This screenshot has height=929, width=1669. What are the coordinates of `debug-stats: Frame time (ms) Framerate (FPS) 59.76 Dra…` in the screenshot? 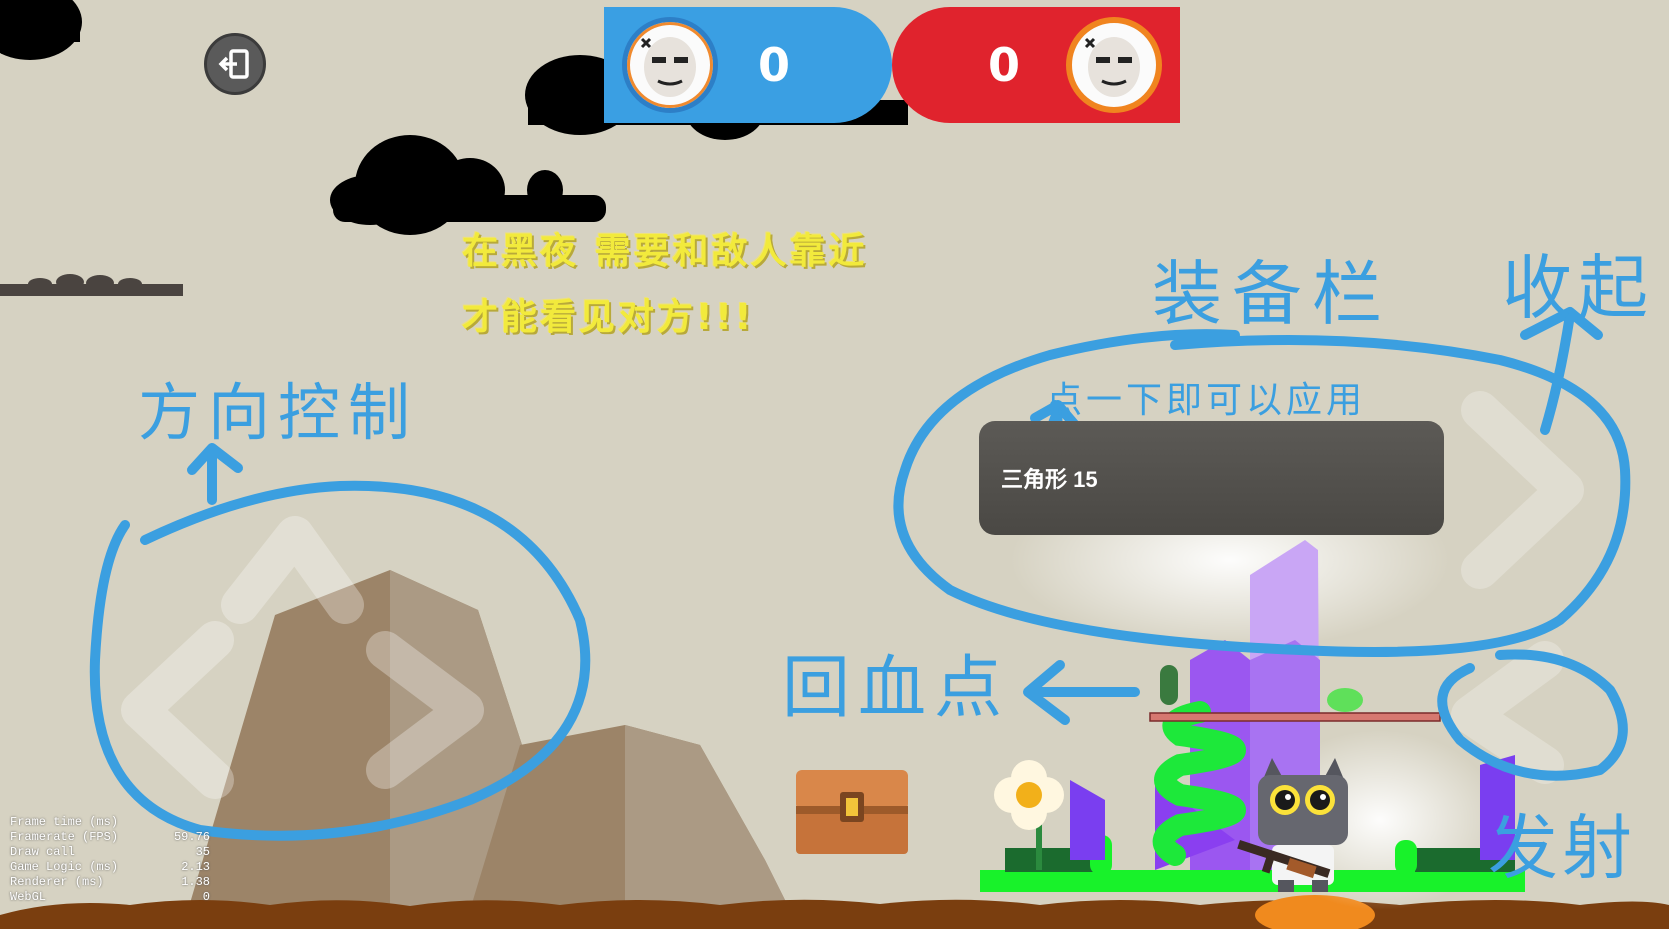 It's located at (110, 860).